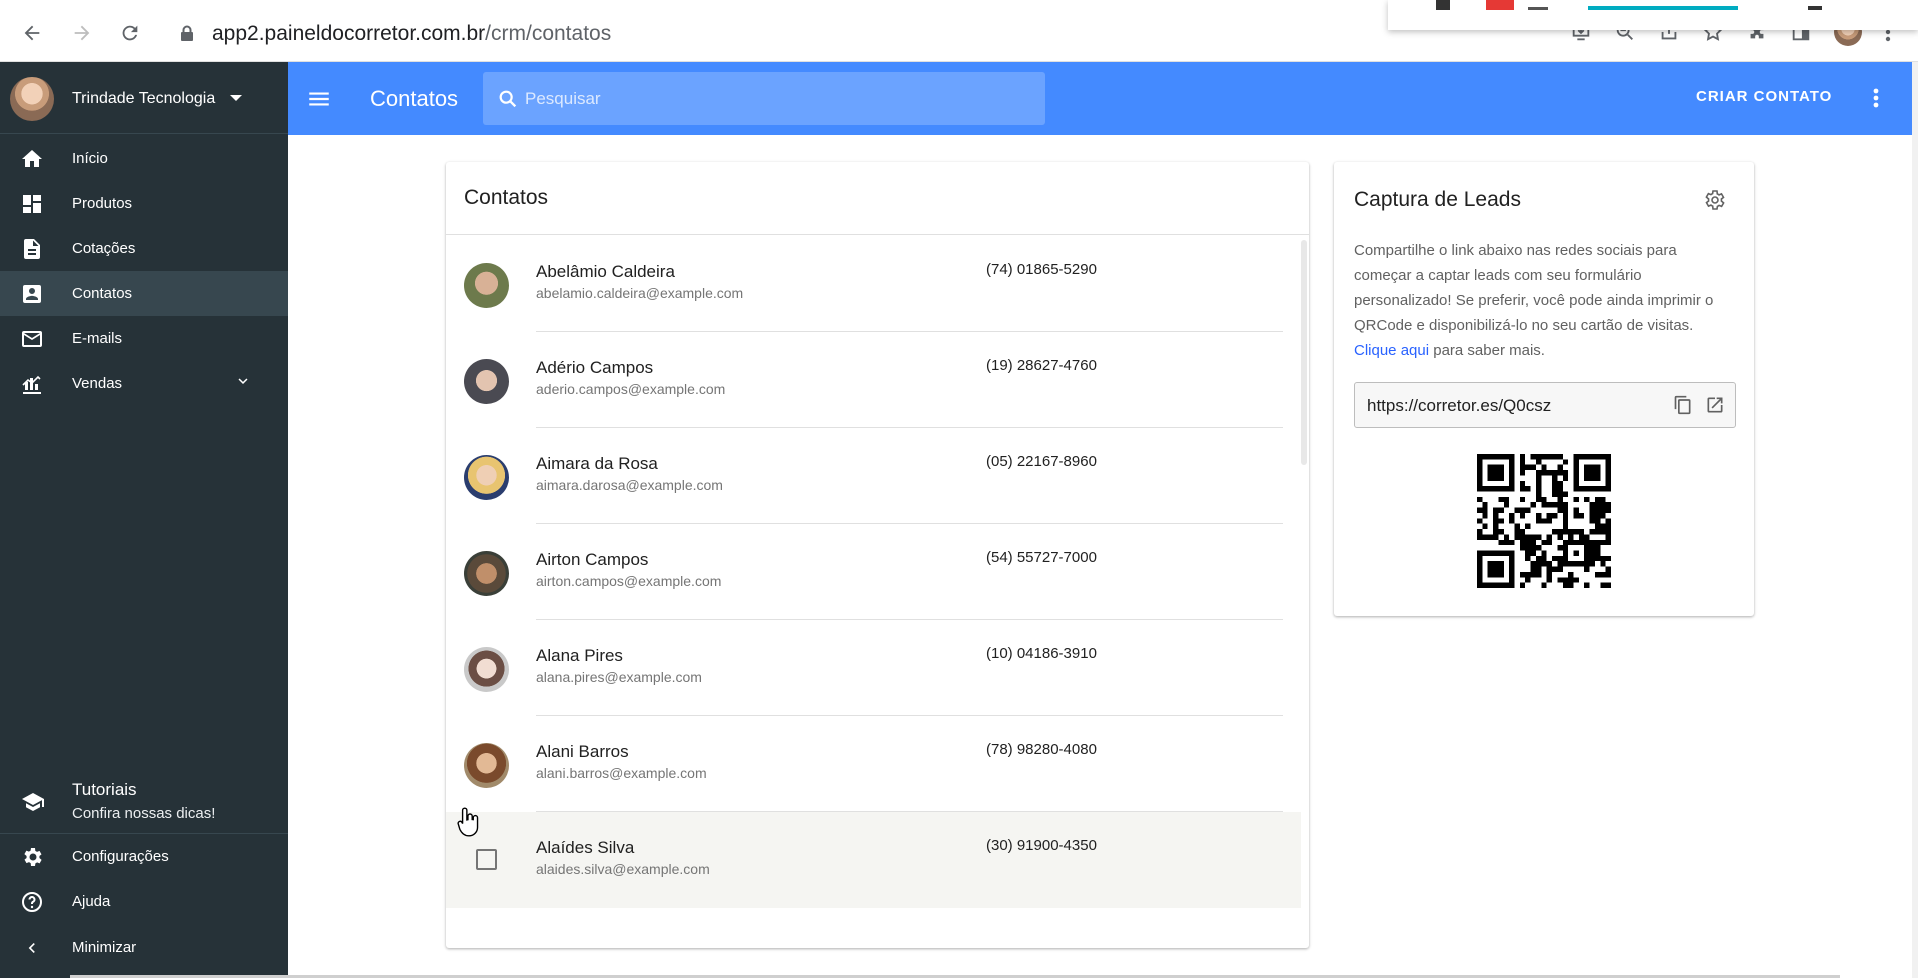 Image resolution: width=1918 pixels, height=978 pixels. I want to click on contact-card-icon, so click(32, 294).